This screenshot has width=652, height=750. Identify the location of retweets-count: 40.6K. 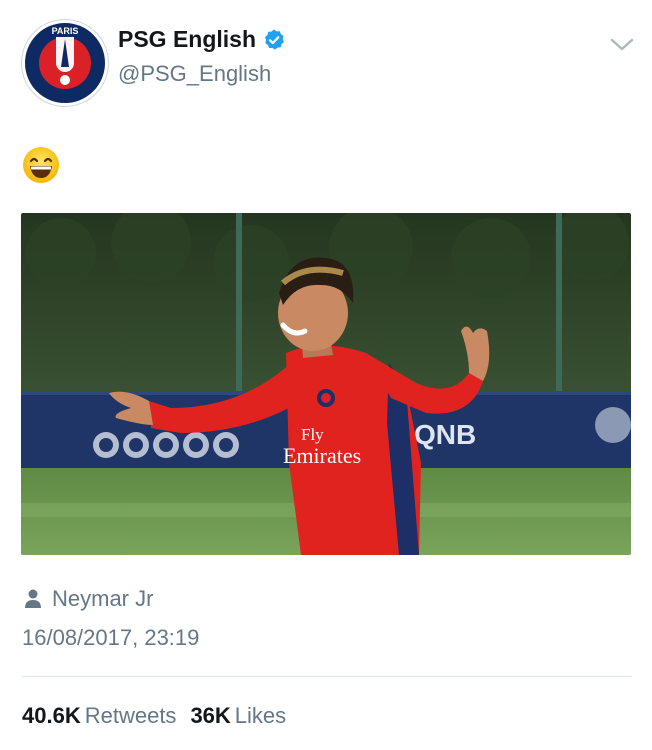
(51, 715).